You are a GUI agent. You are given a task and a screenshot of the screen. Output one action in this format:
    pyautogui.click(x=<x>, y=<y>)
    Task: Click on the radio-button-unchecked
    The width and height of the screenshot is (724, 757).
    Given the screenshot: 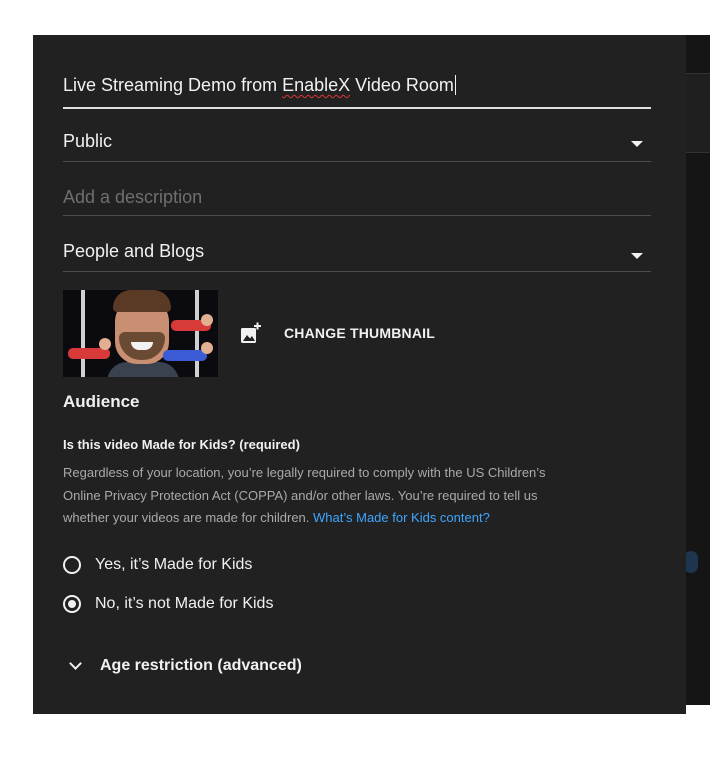 What is the action you would take?
    pyautogui.click(x=72, y=565)
    